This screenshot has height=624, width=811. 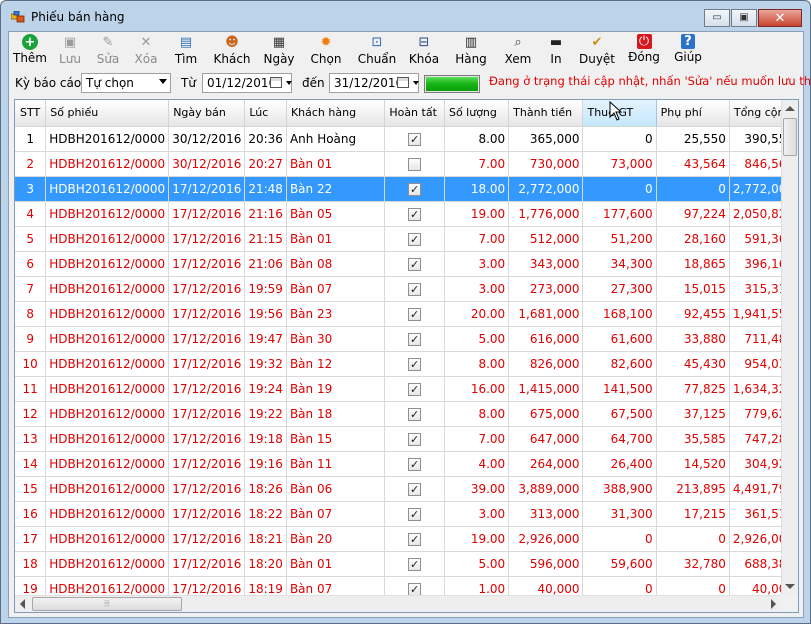 What do you see at coordinates (336, 389) in the screenshot?
I see `cell-khach-hang: Bàn 19` at bounding box center [336, 389].